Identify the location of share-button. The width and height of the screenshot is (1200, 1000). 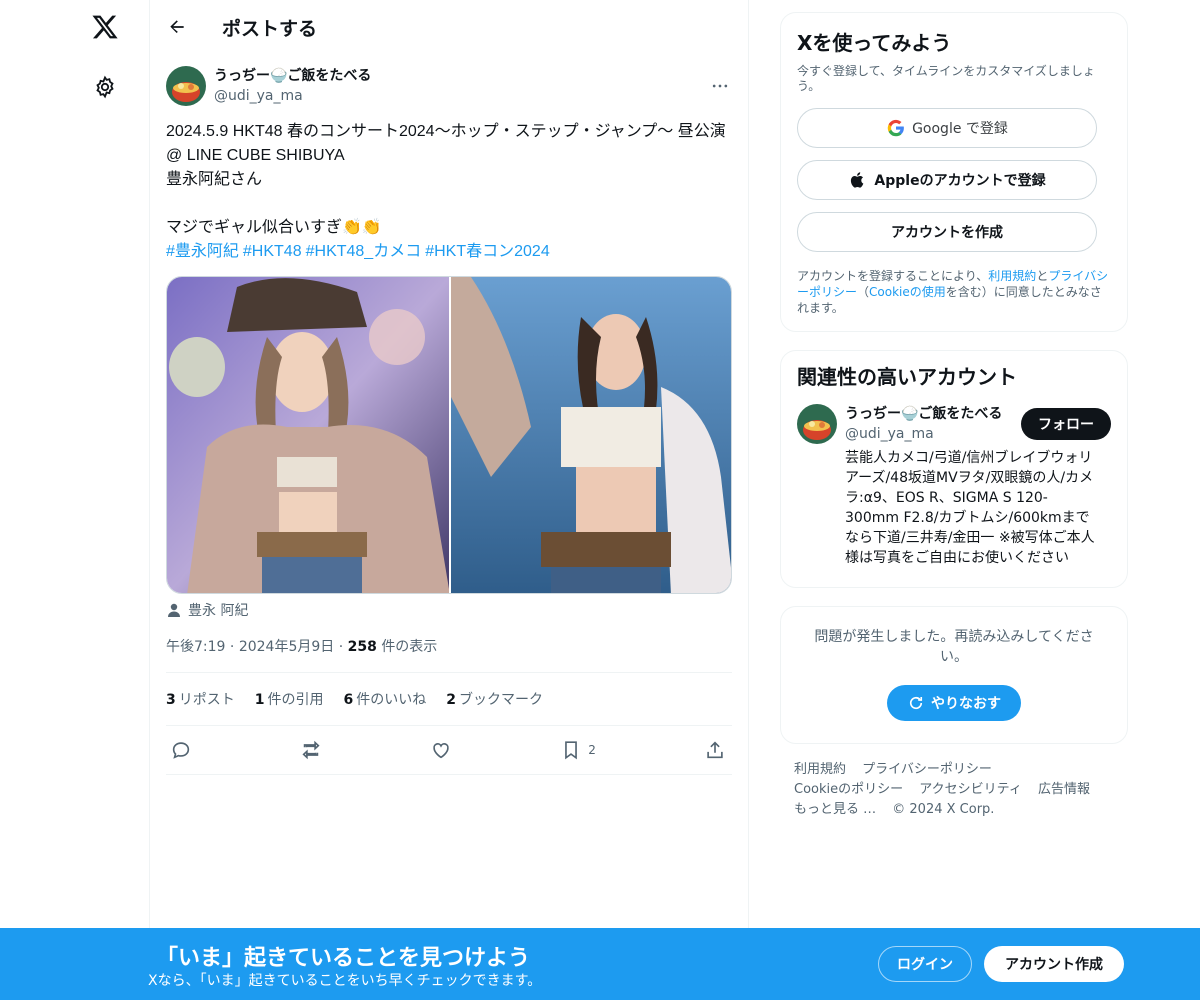
(715, 750).